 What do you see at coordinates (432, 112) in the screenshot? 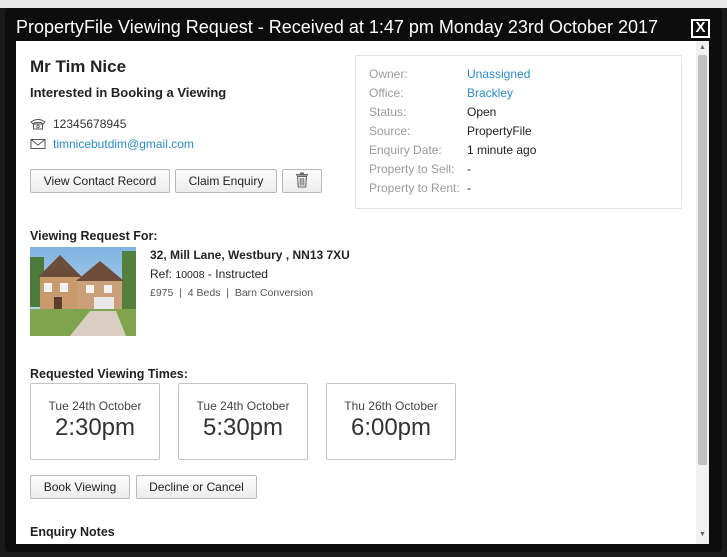
I see `info-row-status: Status: Open` at bounding box center [432, 112].